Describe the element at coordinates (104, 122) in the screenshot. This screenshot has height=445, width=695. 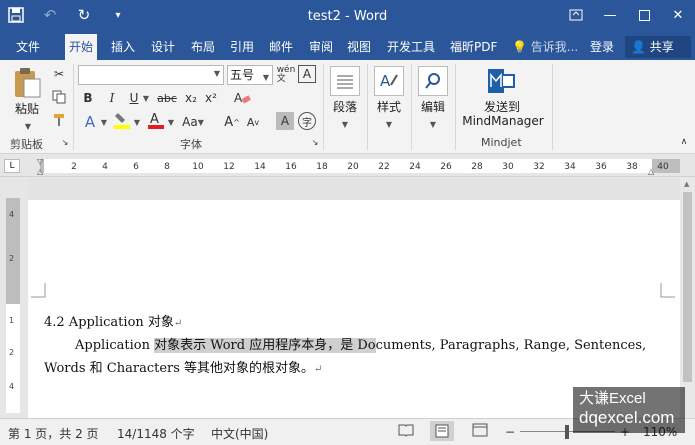
I see `text-effects-dropdown-icon: ▼` at that location.